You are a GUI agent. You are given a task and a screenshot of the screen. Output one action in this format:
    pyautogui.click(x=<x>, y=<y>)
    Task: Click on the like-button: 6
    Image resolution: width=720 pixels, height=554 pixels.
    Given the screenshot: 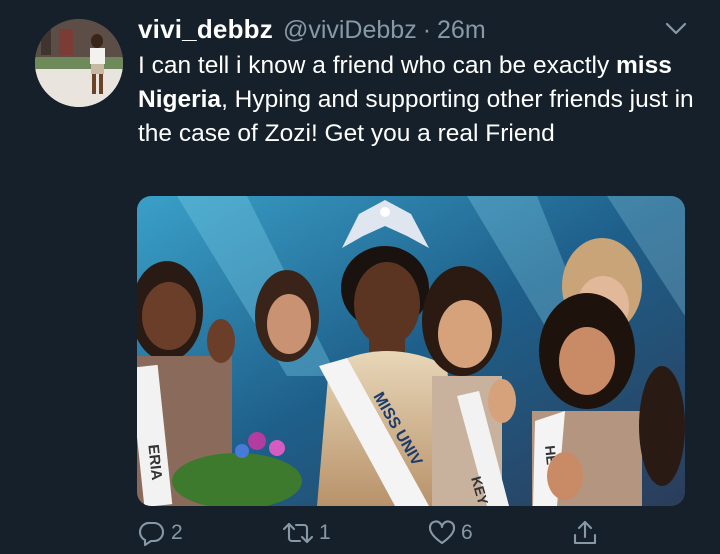 What is the action you would take?
    pyautogui.click(x=450, y=533)
    